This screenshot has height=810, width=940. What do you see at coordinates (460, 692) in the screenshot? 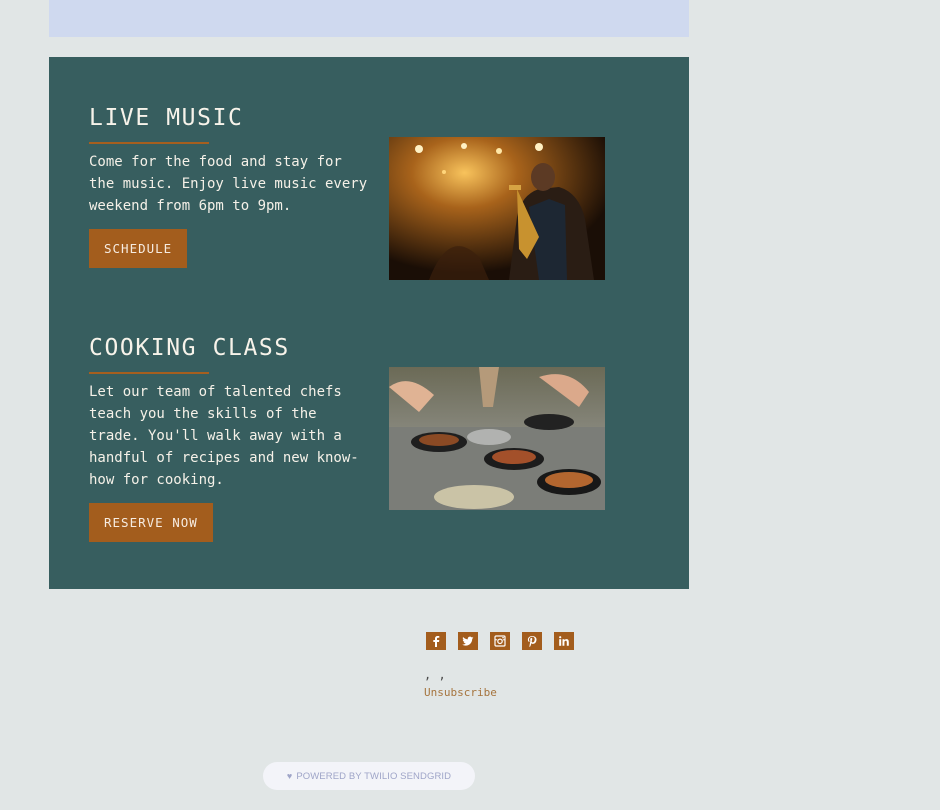
I see `unsubscribe-link: Unsubscribe` at bounding box center [460, 692].